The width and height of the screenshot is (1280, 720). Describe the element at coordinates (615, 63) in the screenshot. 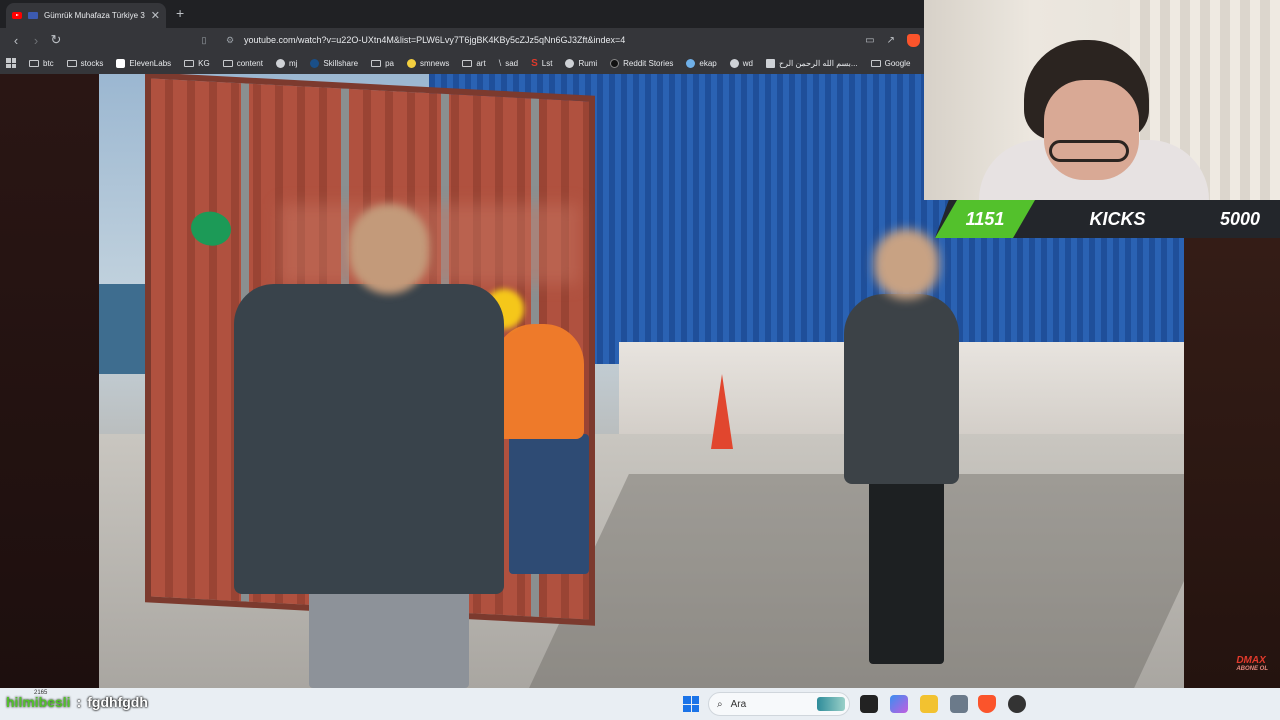

I see `reddit-stories-icon` at that location.